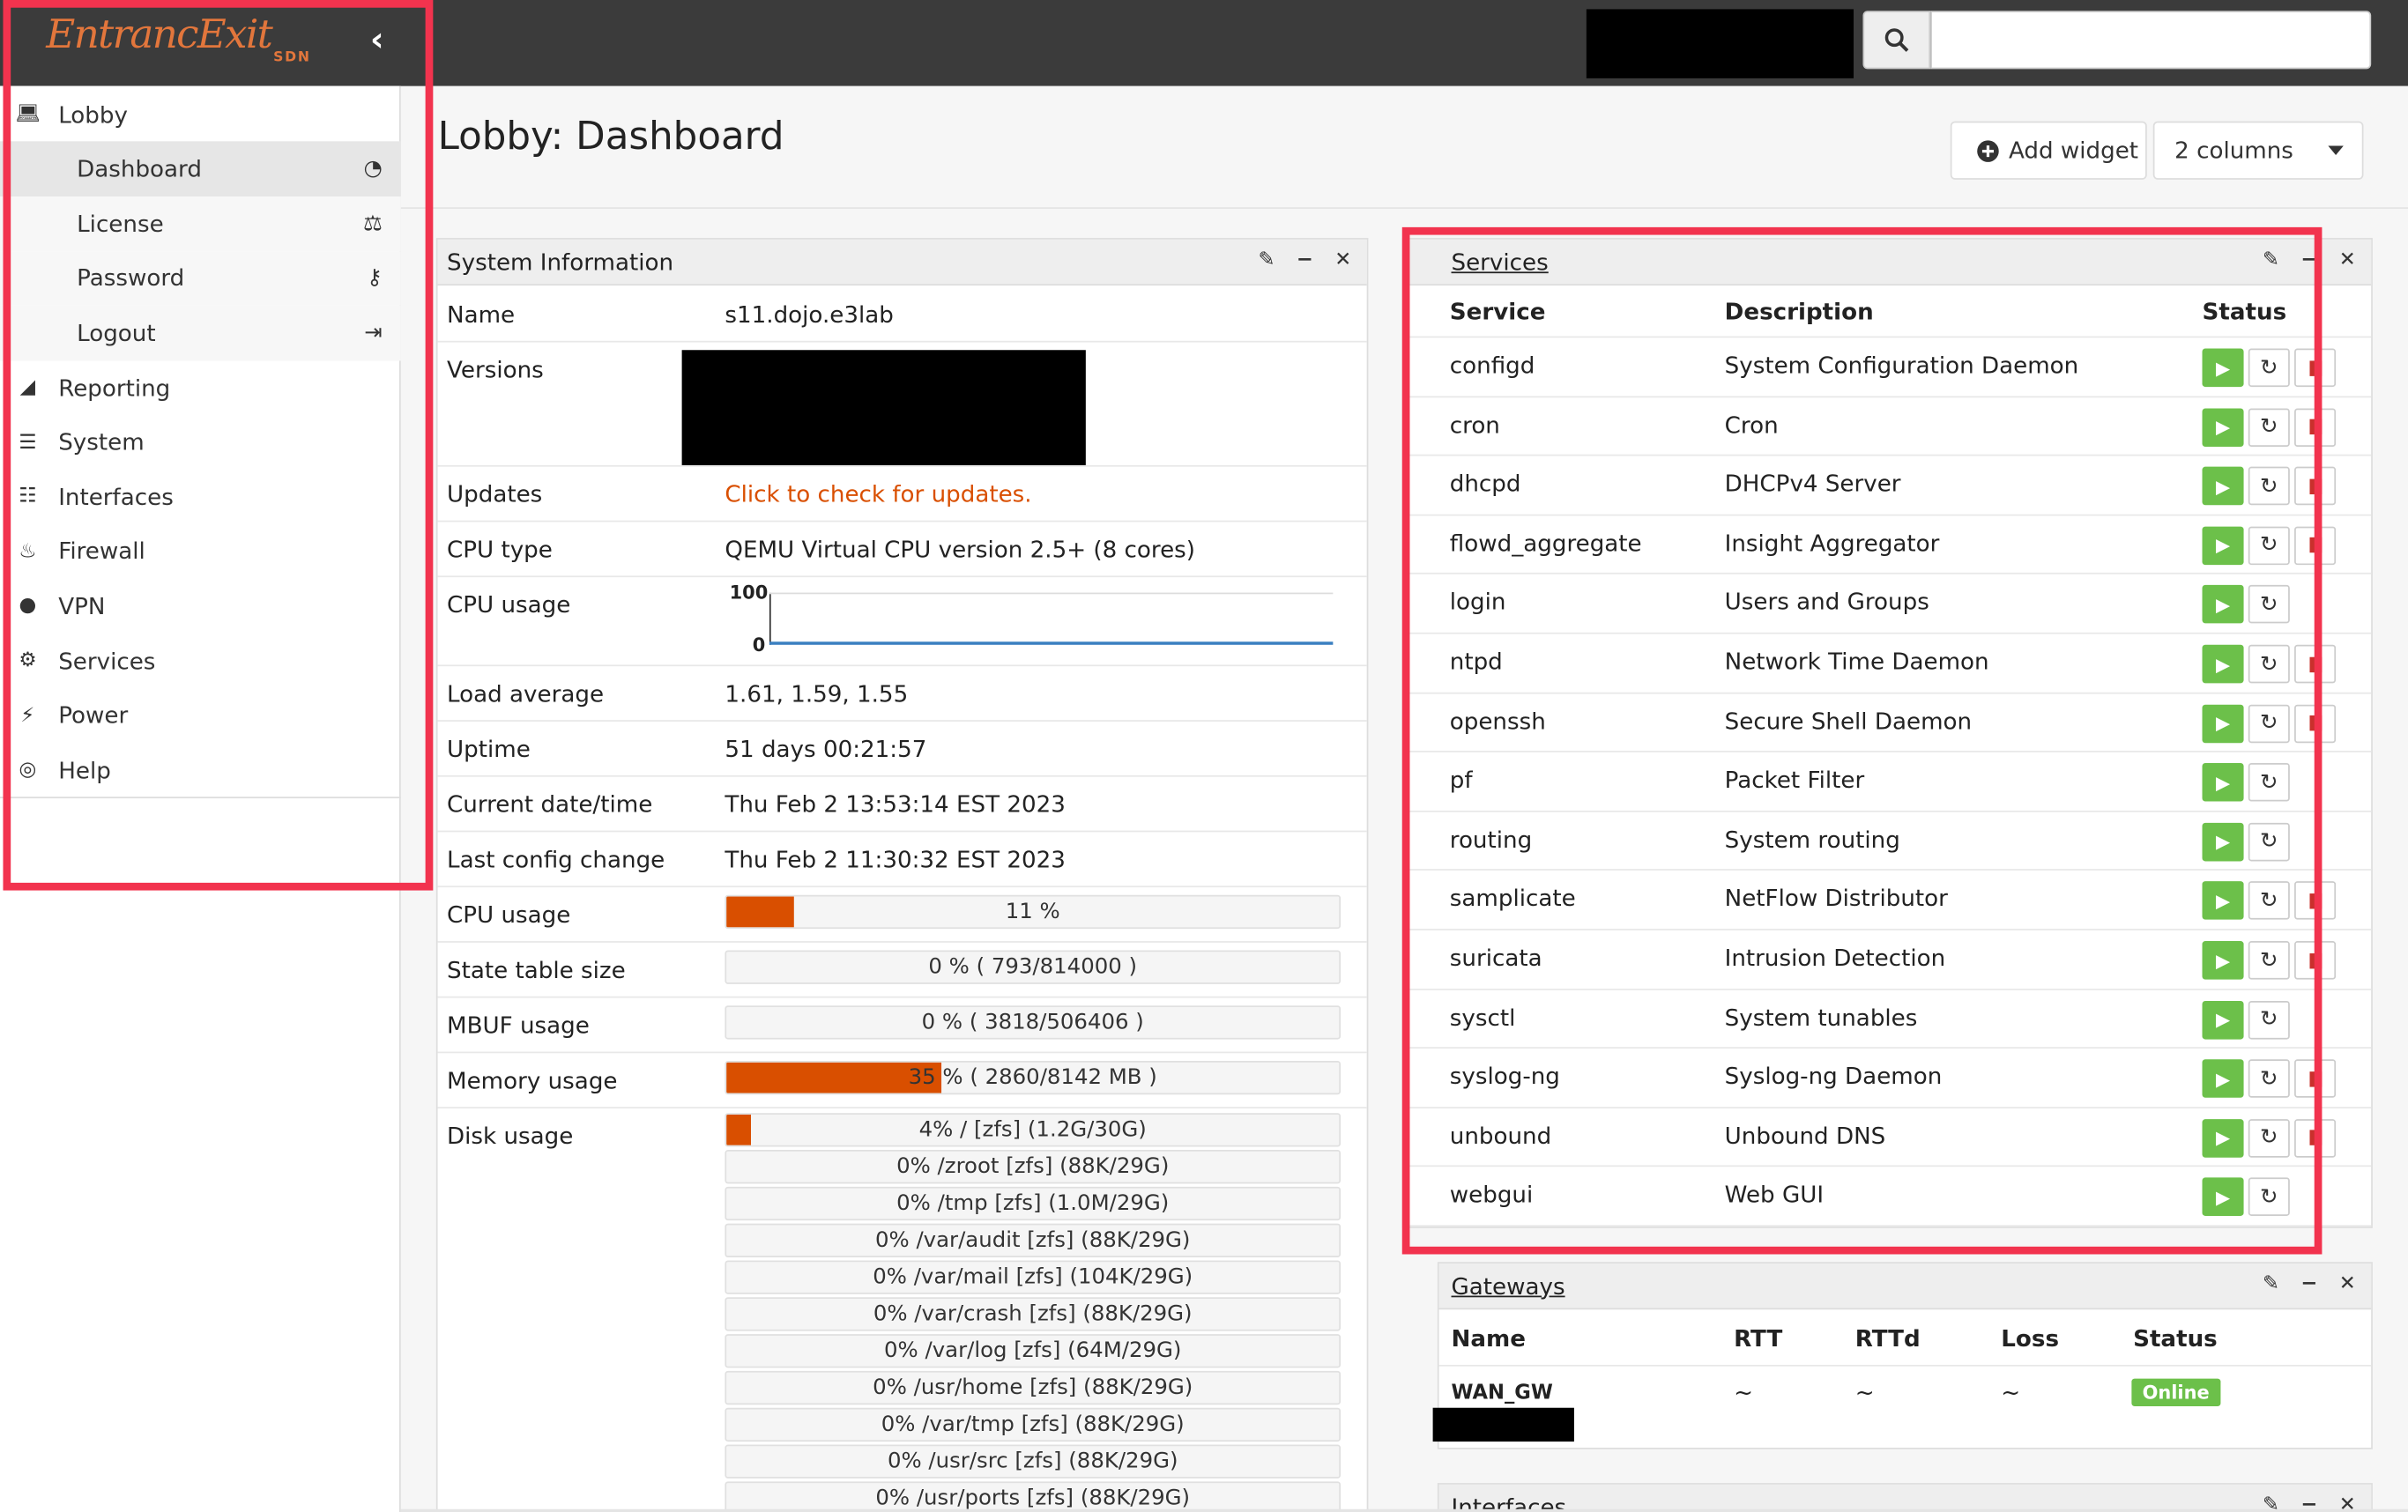 The width and height of the screenshot is (2408, 1512). Describe the element at coordinates (2233, 151) in the screenshot. I see `columns-select-value: 2 columns` at that location.